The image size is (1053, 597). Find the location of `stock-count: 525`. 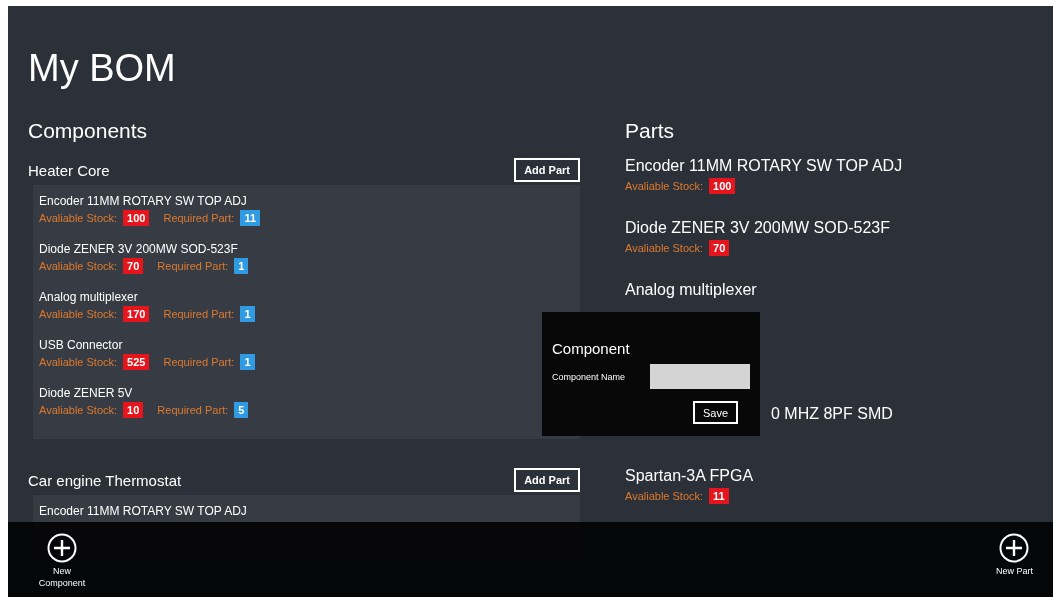

stock-count: 525 is located at coordinates (136, 362).